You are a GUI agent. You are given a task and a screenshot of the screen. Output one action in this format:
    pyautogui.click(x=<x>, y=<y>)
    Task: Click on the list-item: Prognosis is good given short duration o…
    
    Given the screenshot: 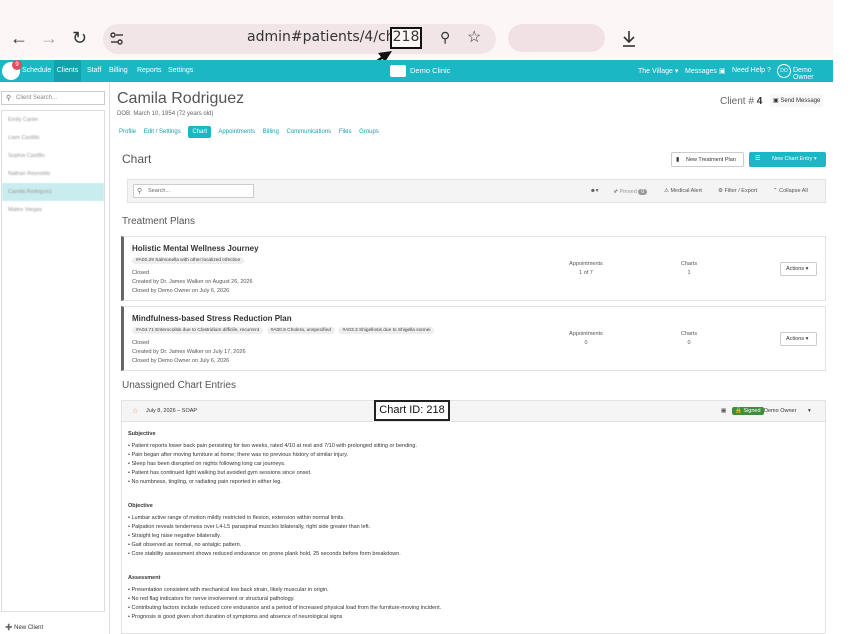 What is the action you would take?
    pyautogui.click(x=284, y=617)
    